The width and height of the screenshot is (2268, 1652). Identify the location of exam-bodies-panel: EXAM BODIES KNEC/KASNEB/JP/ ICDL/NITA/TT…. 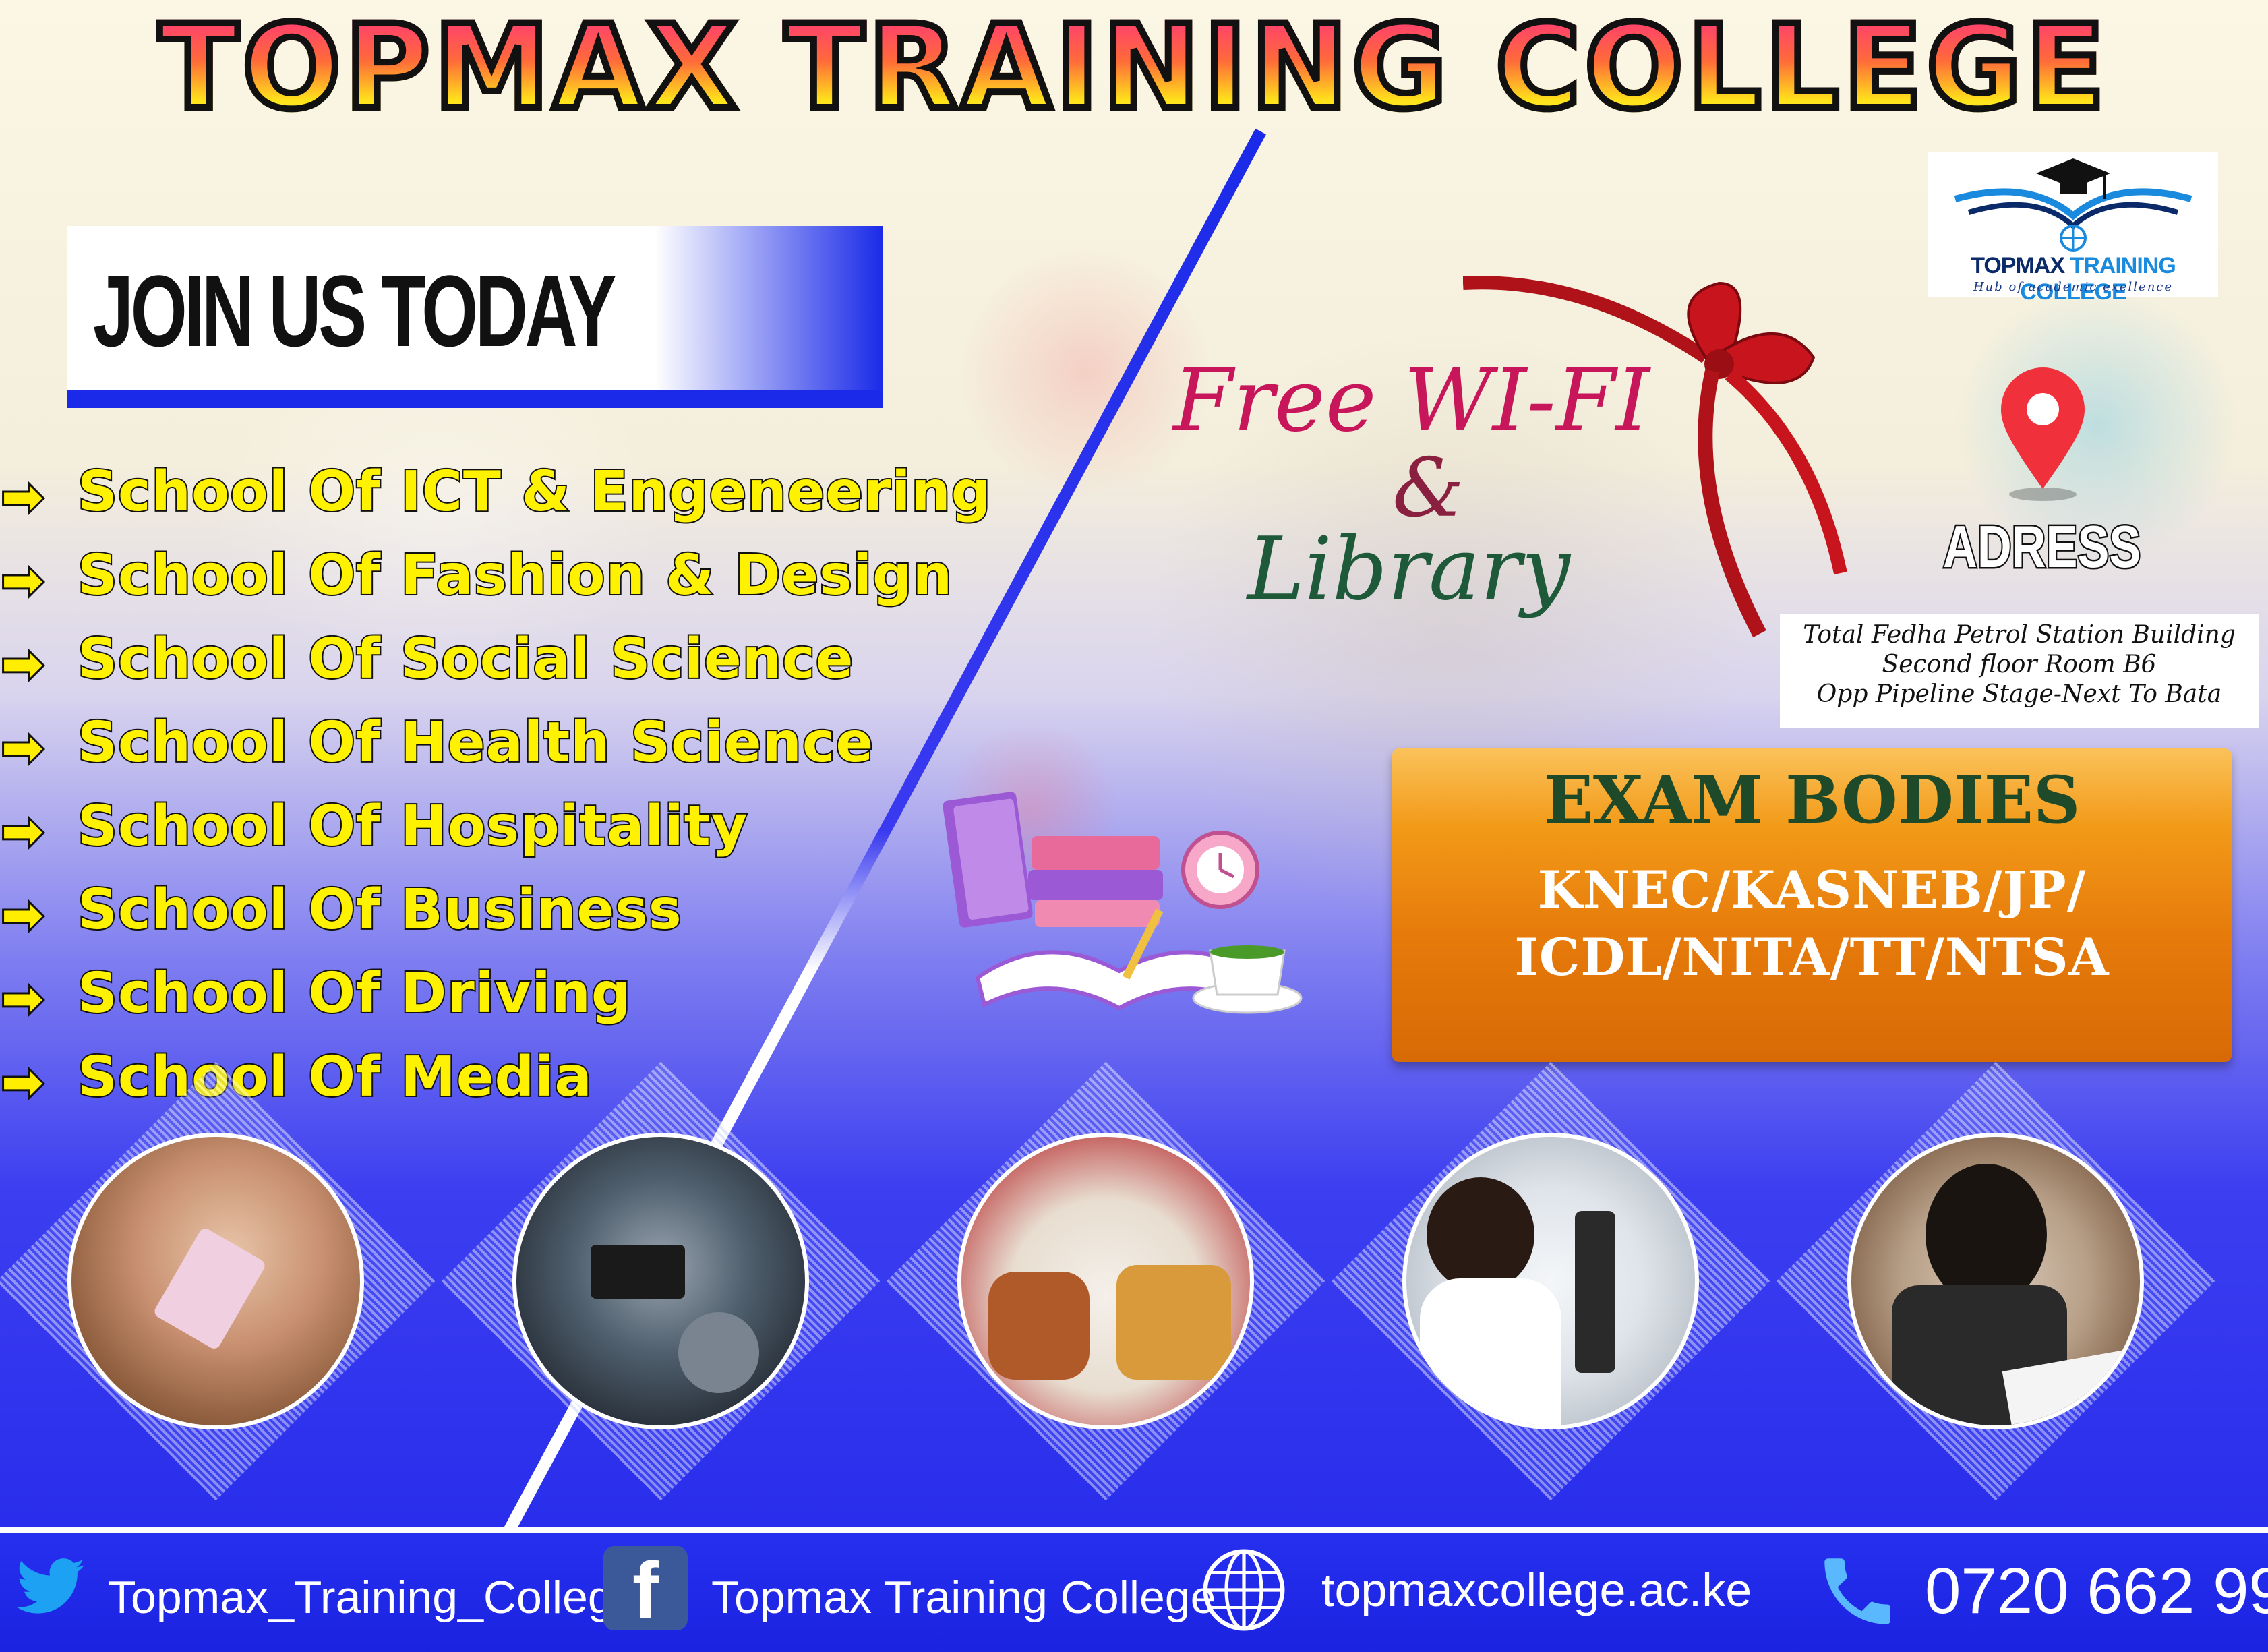
(1812, 905).